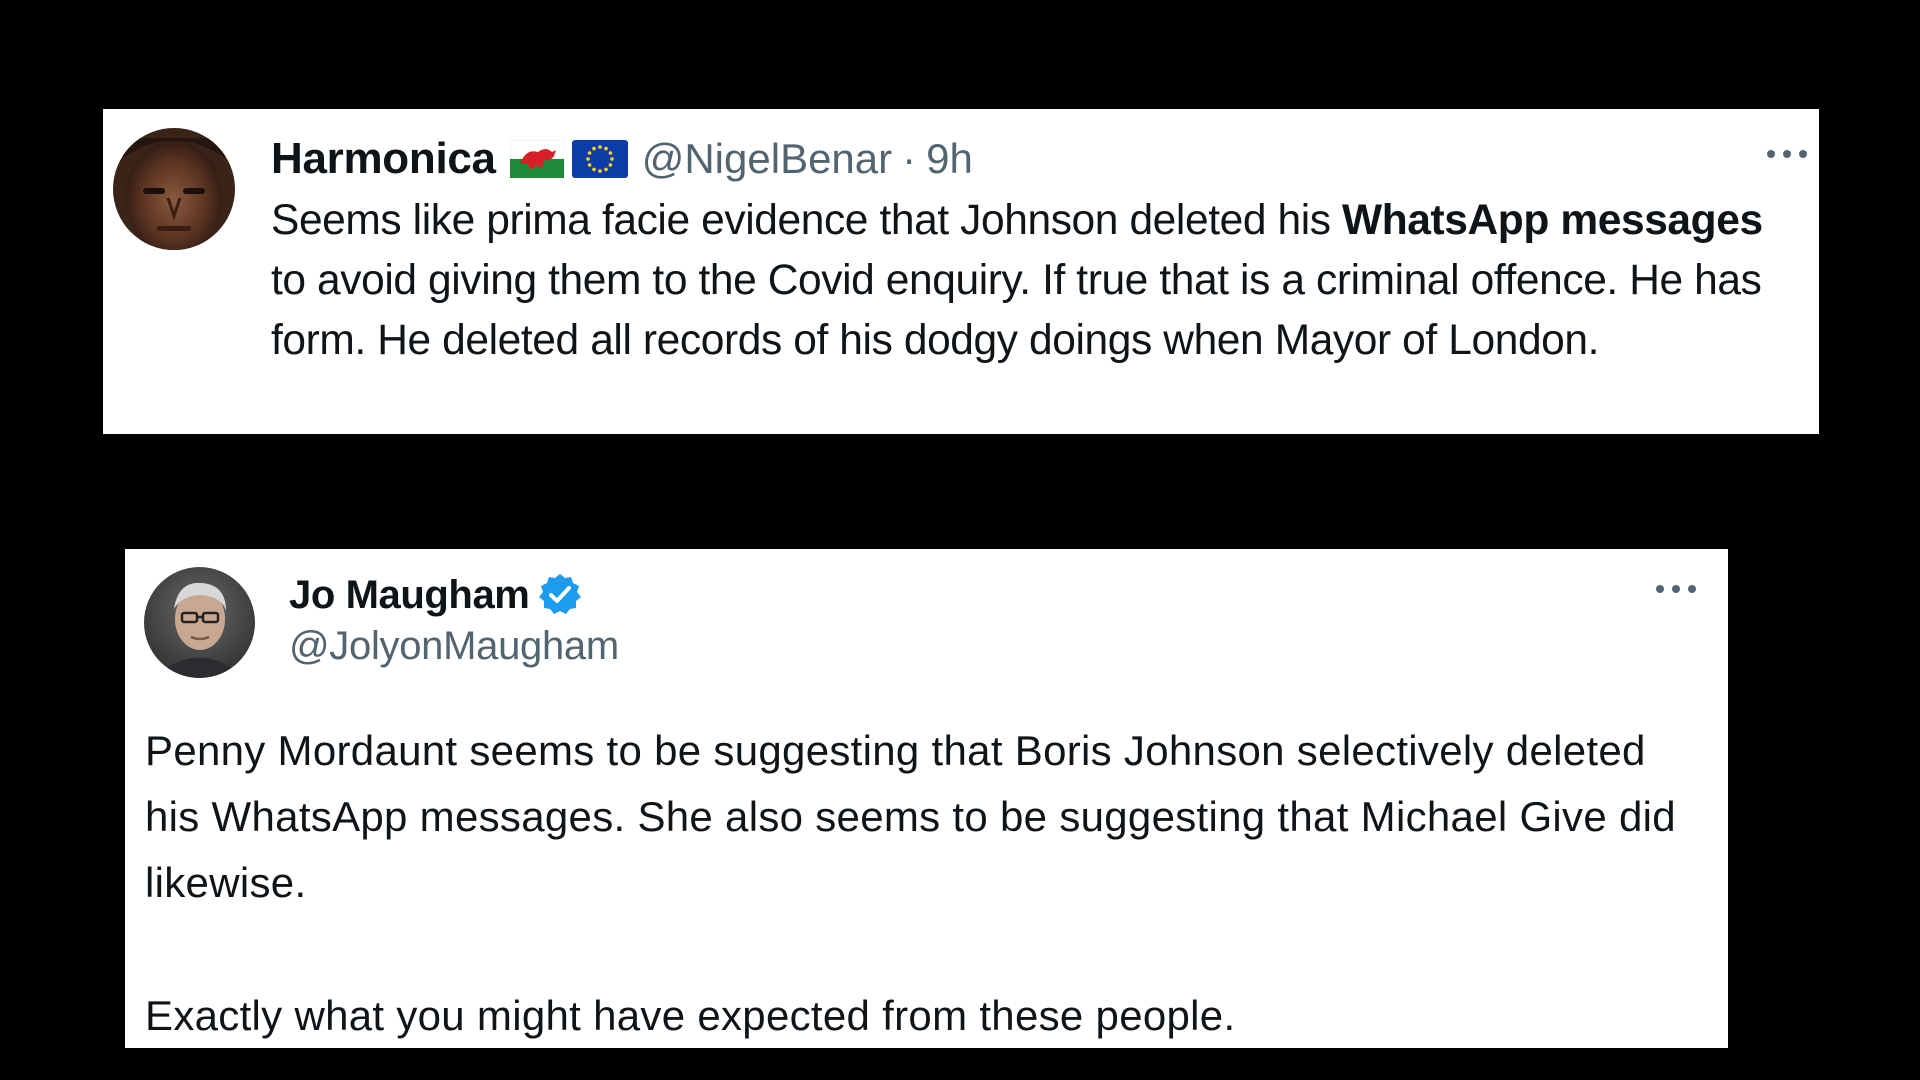  I want to click on tweet-header: Harmonica @NigelBenar · 9h, so click(622, 159).